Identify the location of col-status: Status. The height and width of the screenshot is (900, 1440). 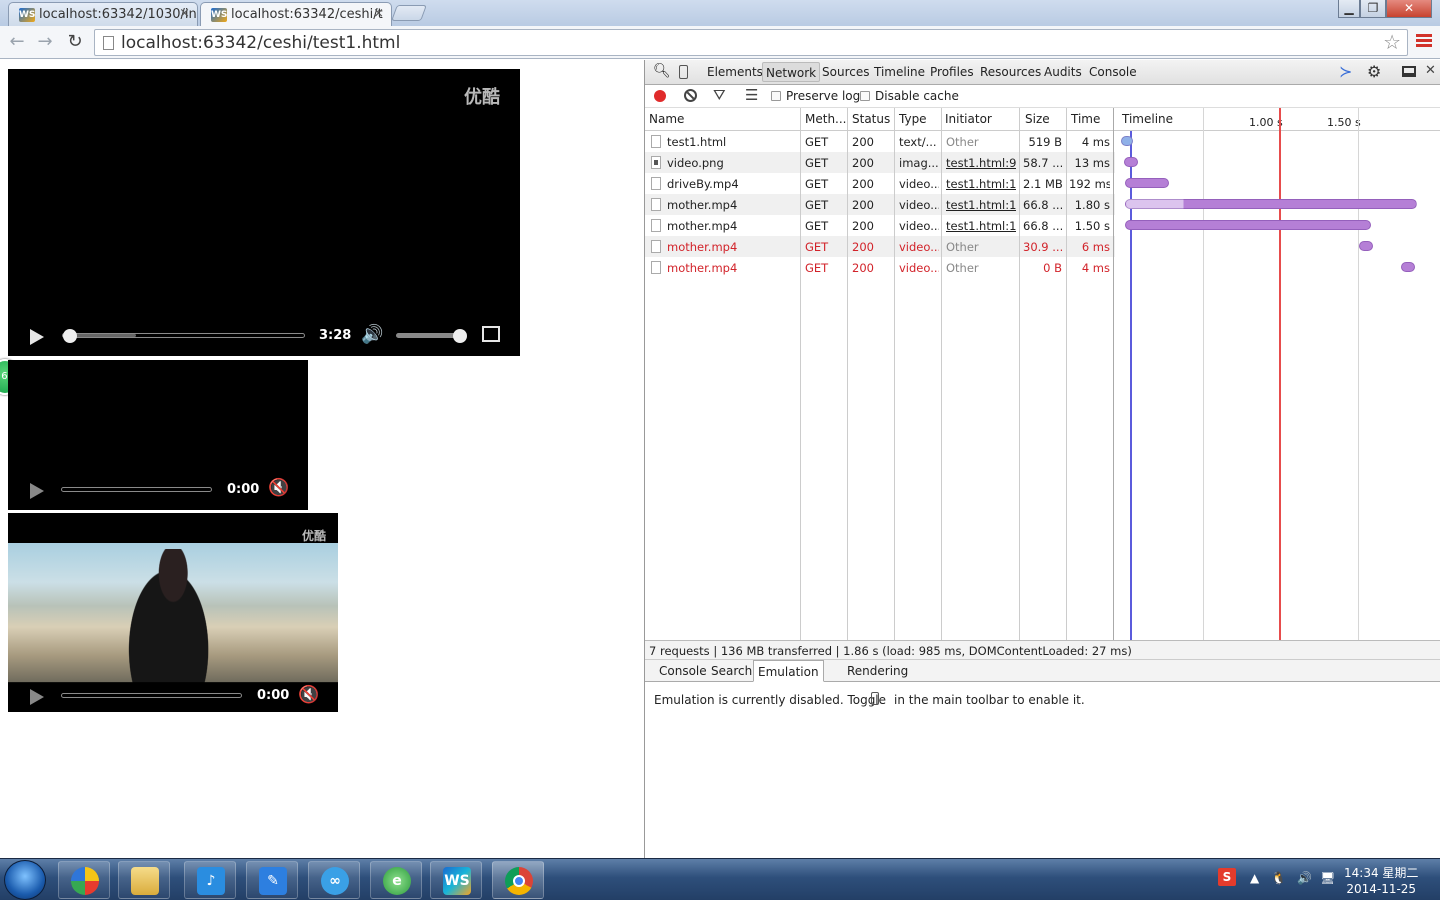
(871, 119).